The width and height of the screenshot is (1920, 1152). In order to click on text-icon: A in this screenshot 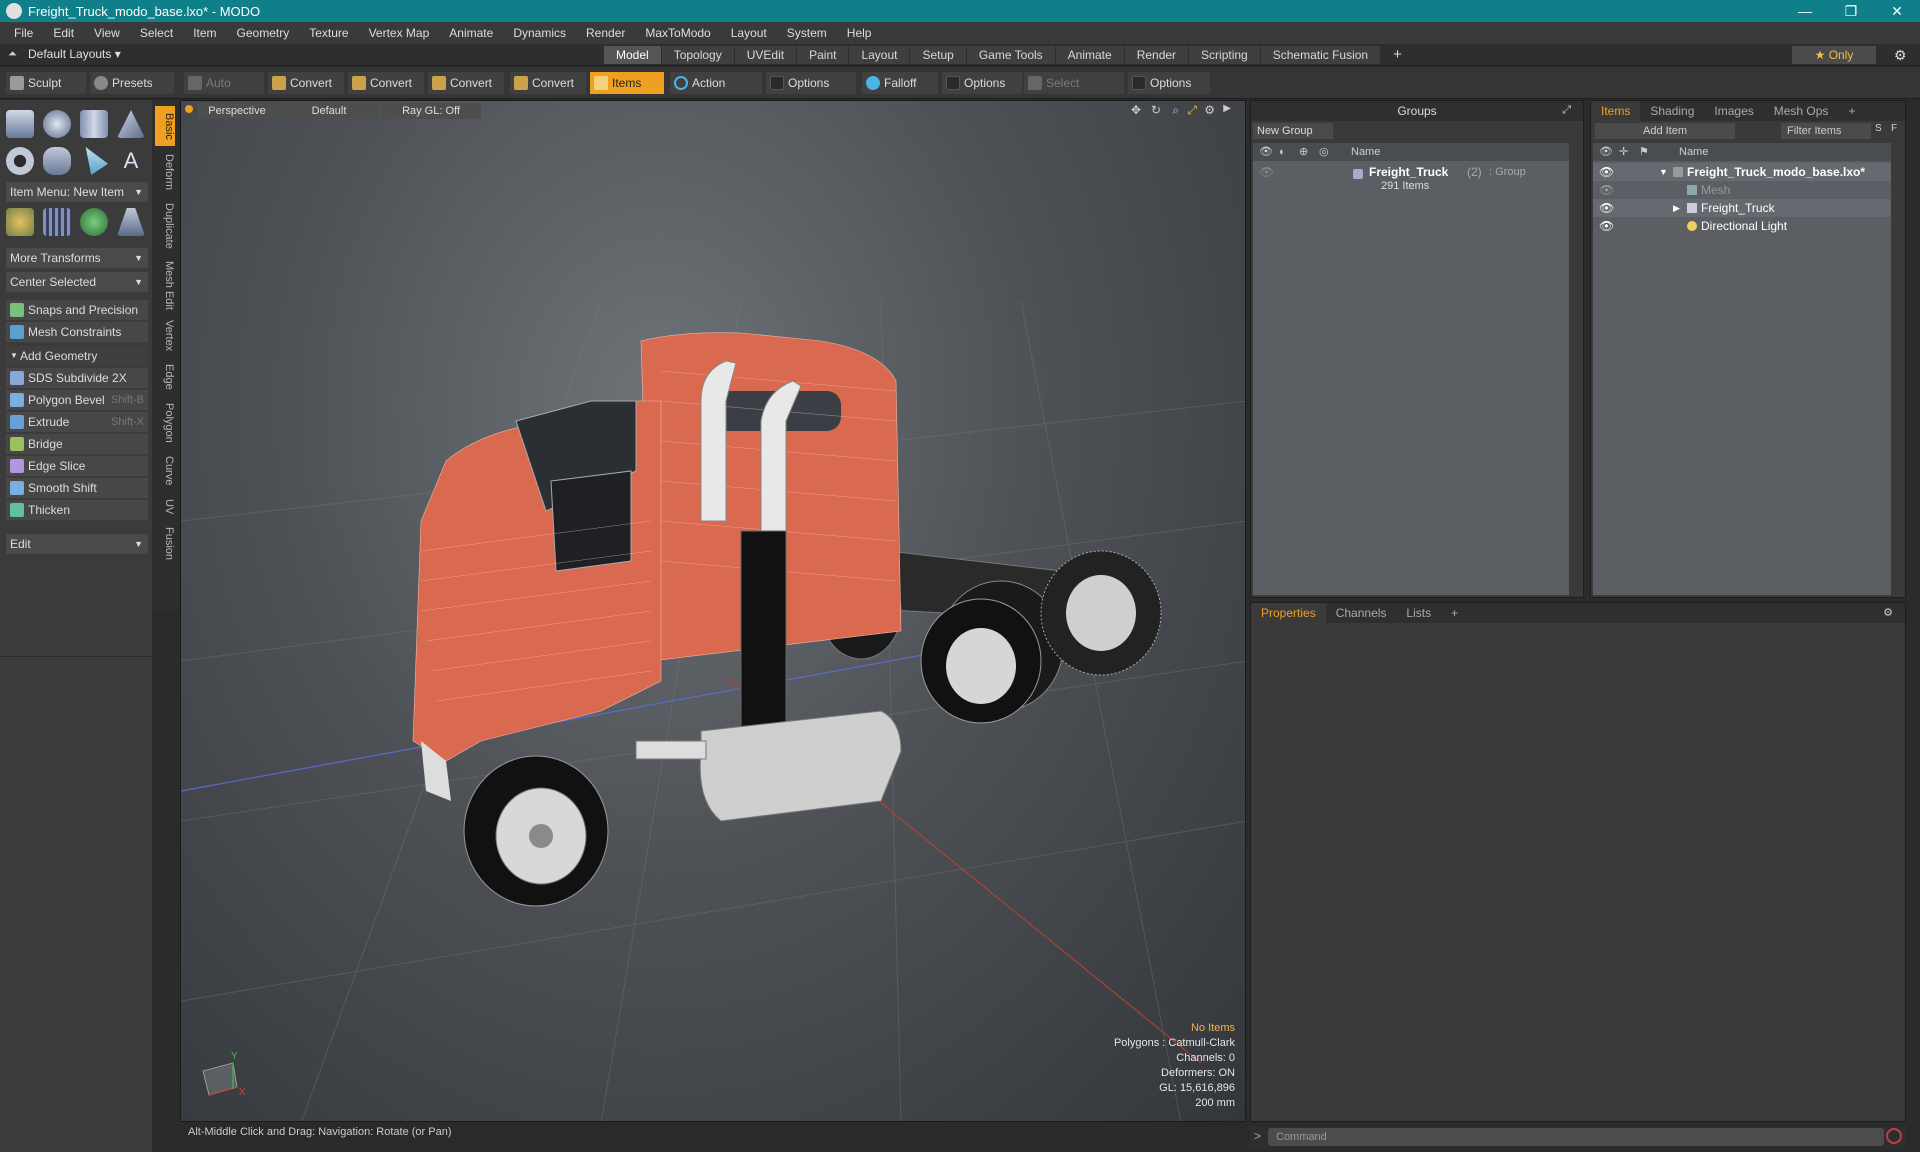, I will do `click(131, 161)`.